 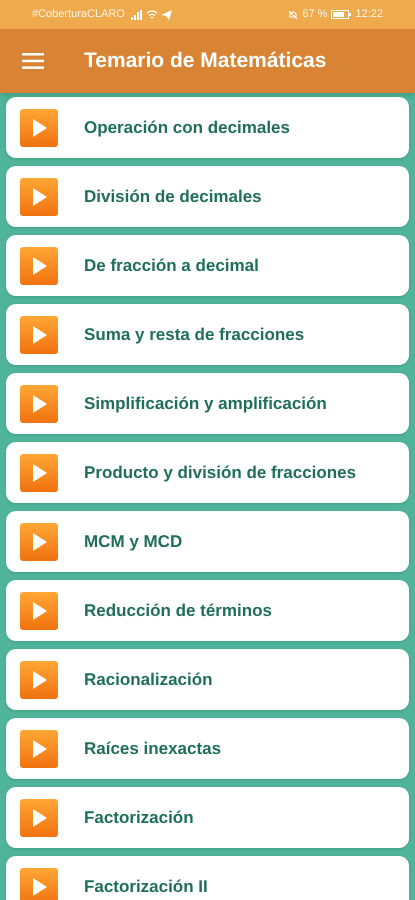 What do you see at coordinates (139, 817) in the screenshot?
I see `topic-title: Factorización` at bounding box center [139, 817].